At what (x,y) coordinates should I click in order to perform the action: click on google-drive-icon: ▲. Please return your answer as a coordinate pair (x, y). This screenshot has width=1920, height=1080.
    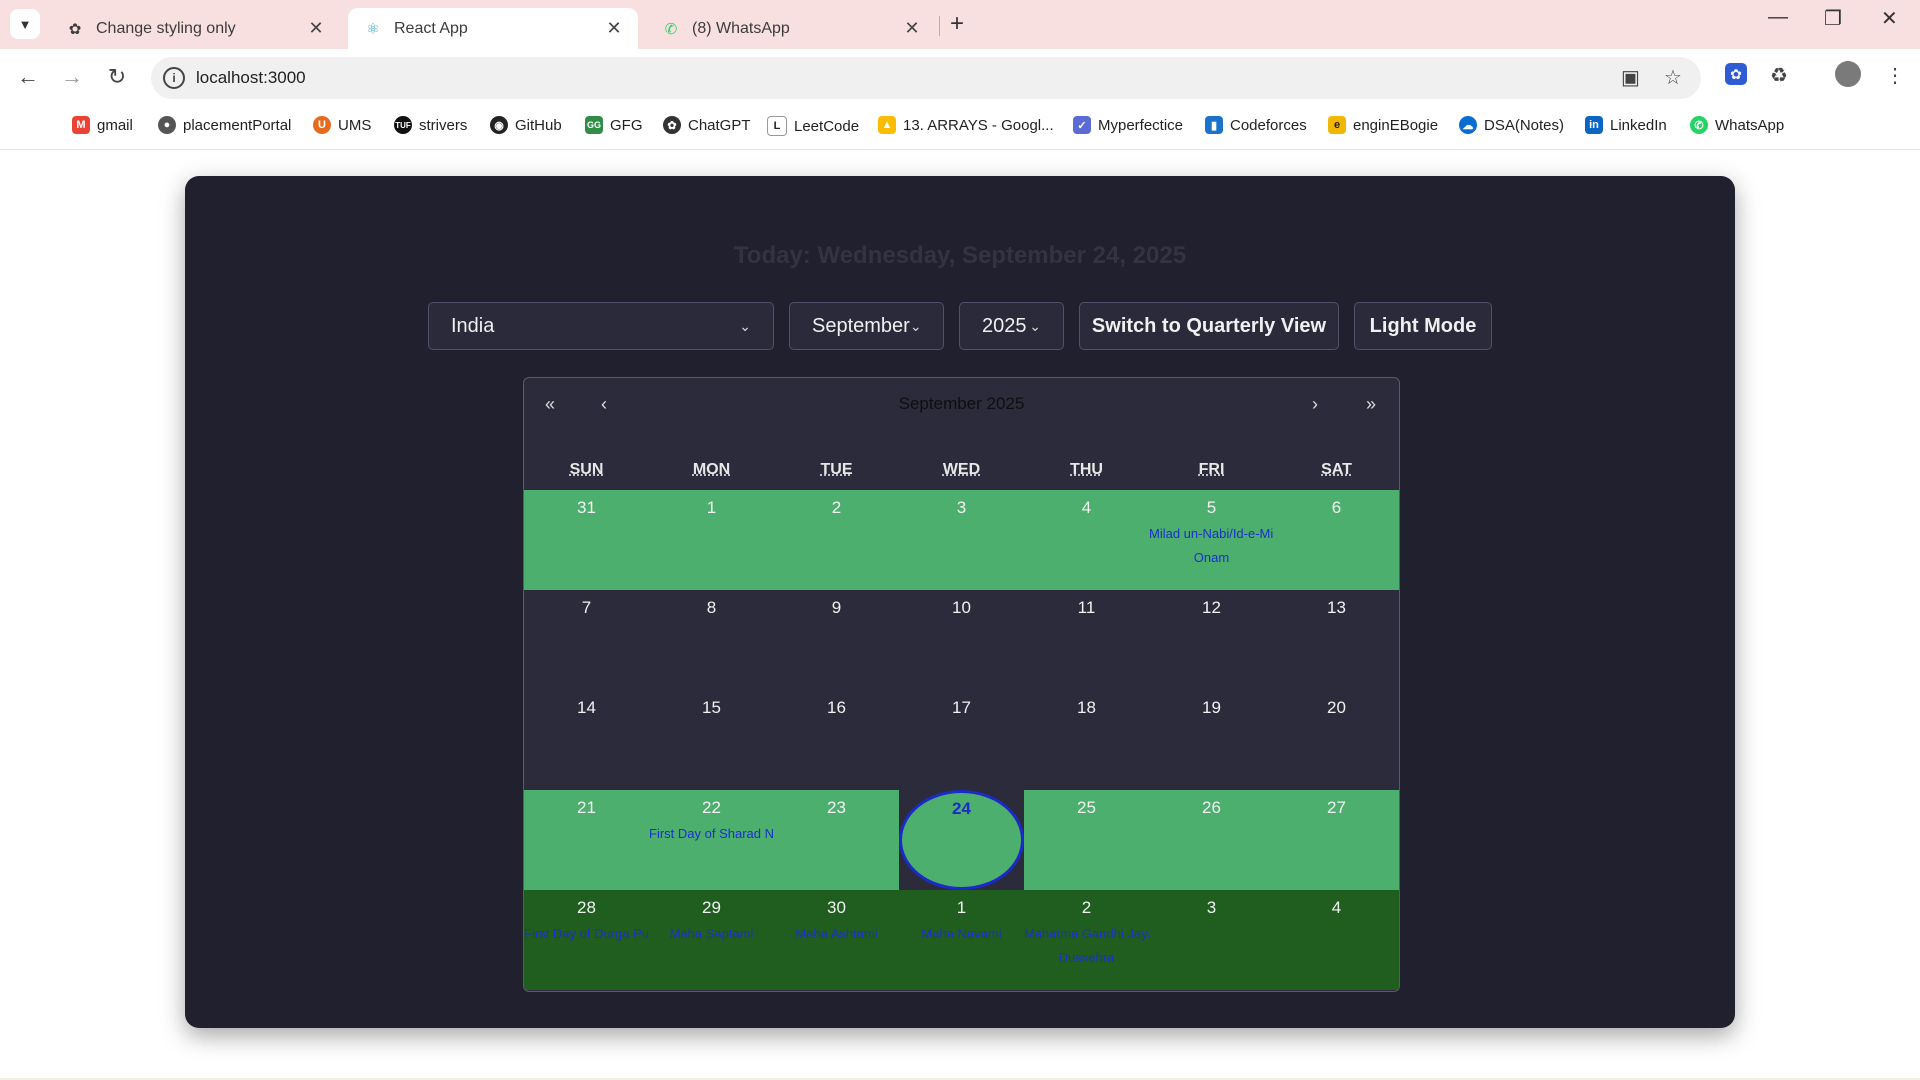
    Looking at the image, I should click on (887, 125).